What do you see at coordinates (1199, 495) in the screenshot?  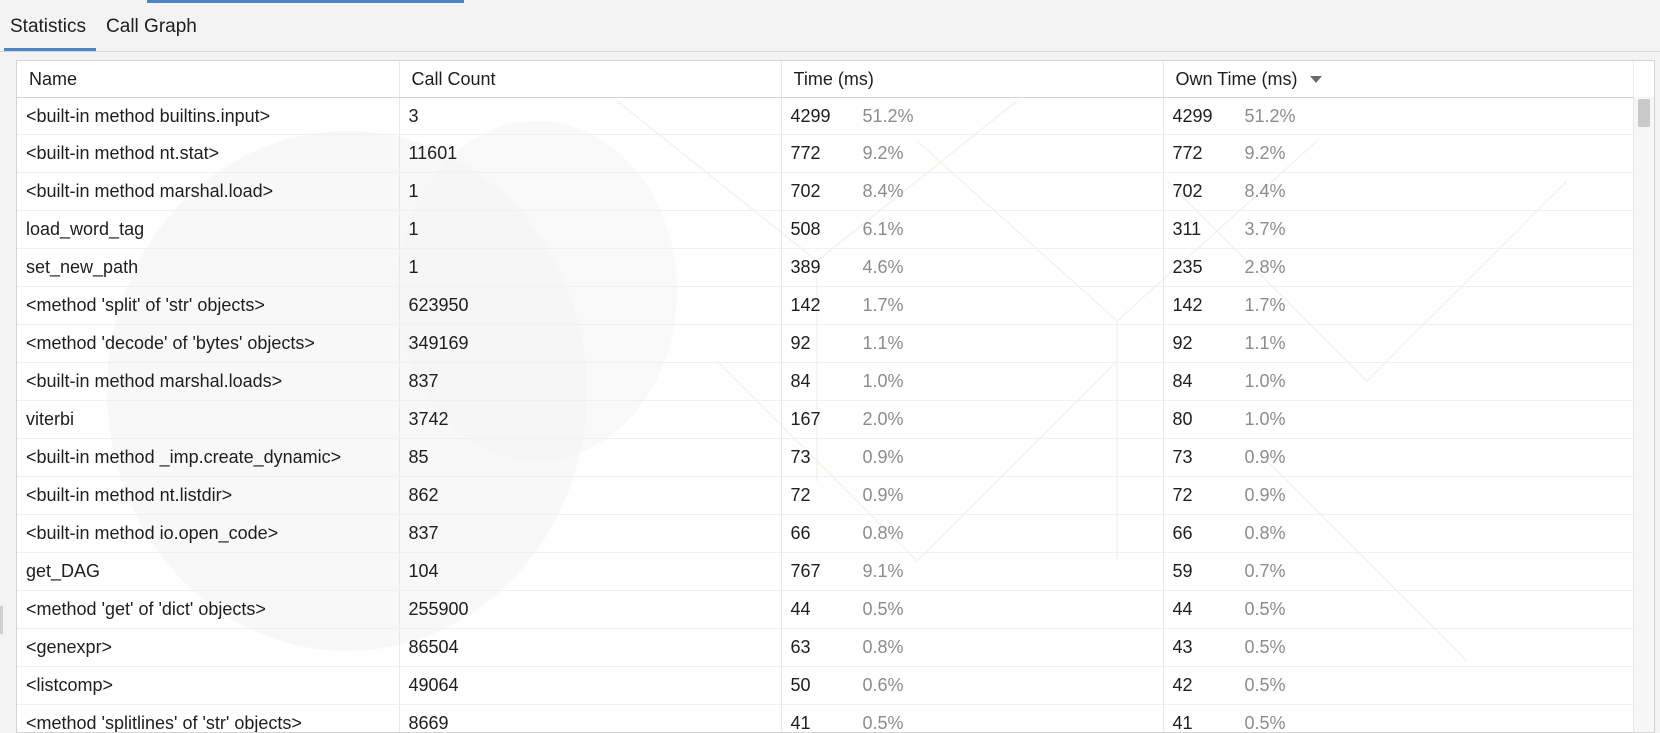 I see `own-time-value: 72` at bounding box center [1199, 495].